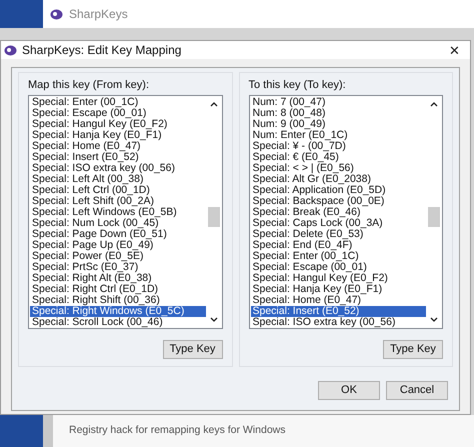  What do you see at coordinates (118, 311) in the screenshot?
I see `list-item: Special: Right Windows (E0_5C)` at bounding box center [118, 311].